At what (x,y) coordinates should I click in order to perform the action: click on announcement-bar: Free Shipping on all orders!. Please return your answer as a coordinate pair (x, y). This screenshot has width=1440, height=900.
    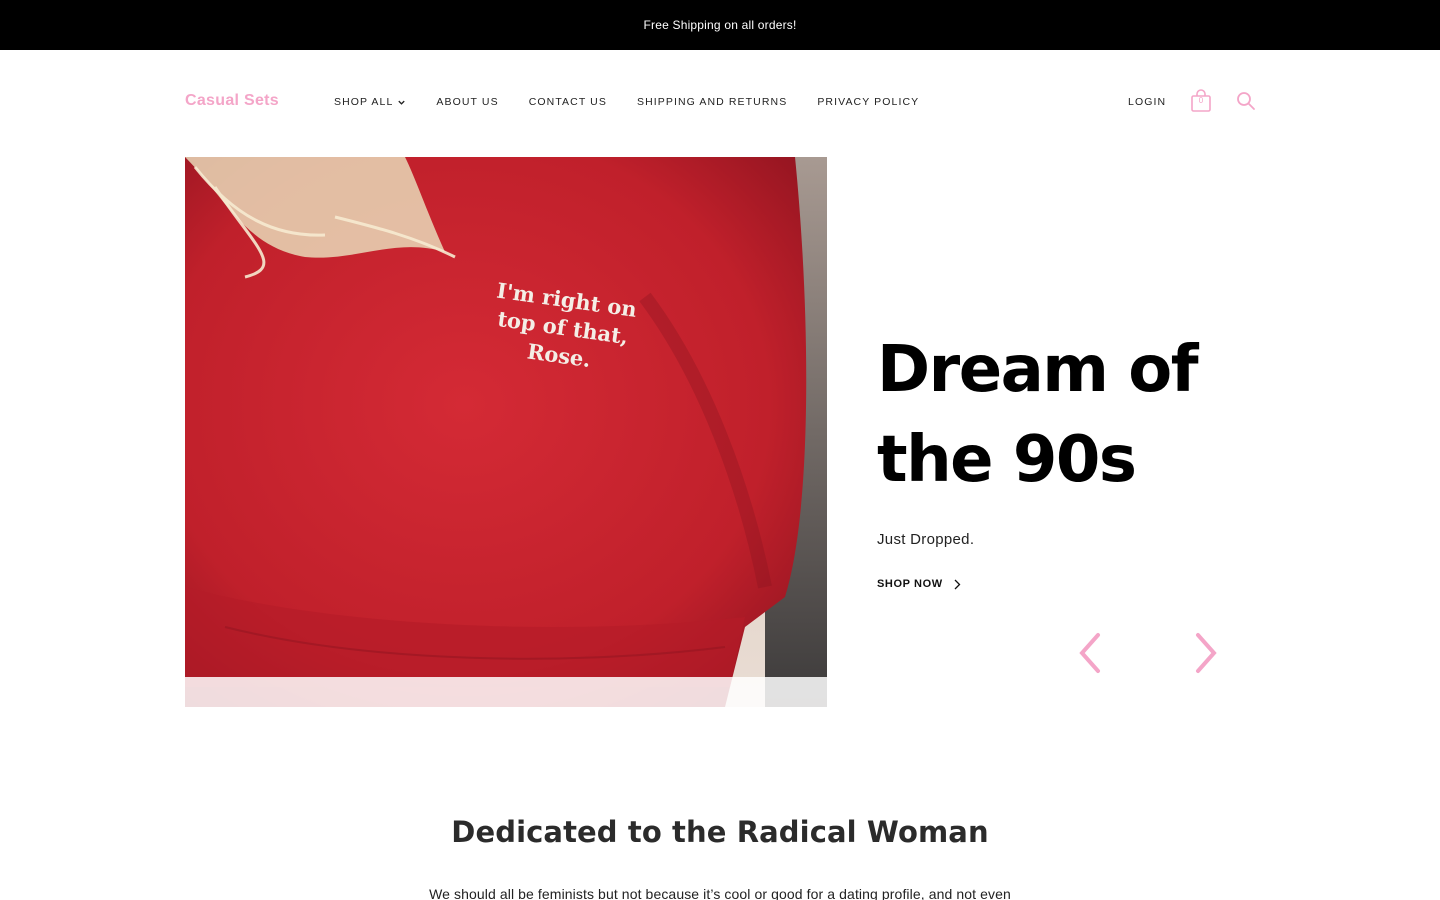
    Looking at the image, I should click on (720, 25).